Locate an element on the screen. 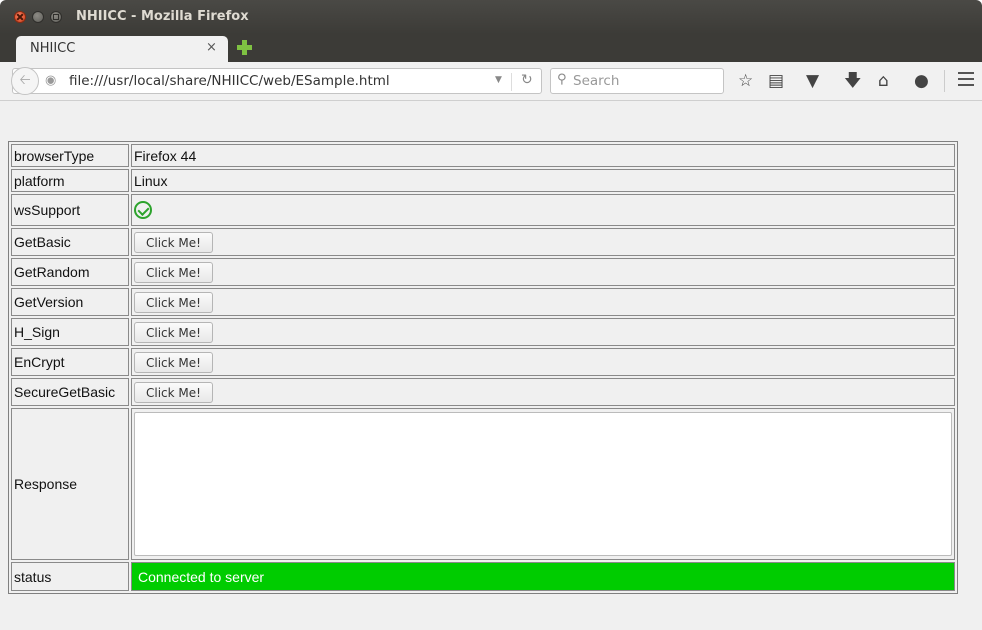 Image resolution: width=982 pixels, height=630 pixels. table-row: EnCrypt Click Me! is located at coordinates (483, 362).